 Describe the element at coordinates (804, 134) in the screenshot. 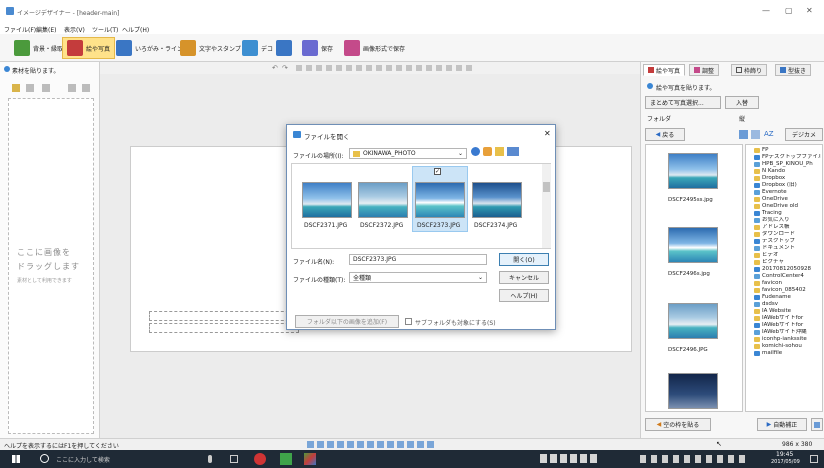

I see `digital-camera-button: デジカメ` at that location.